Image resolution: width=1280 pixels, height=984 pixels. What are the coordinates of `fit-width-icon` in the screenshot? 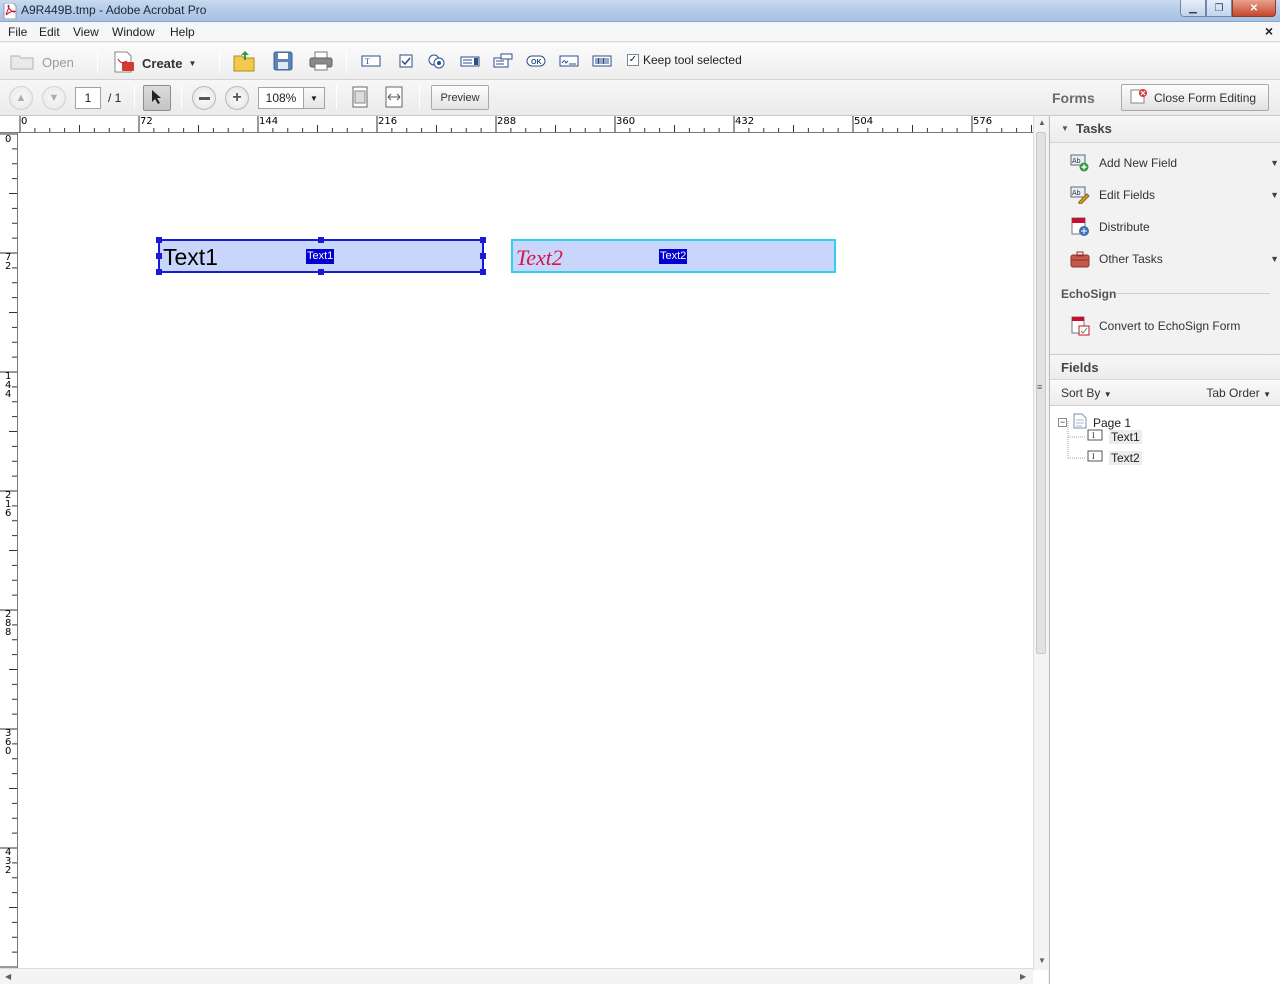 It's located at (394, 98).